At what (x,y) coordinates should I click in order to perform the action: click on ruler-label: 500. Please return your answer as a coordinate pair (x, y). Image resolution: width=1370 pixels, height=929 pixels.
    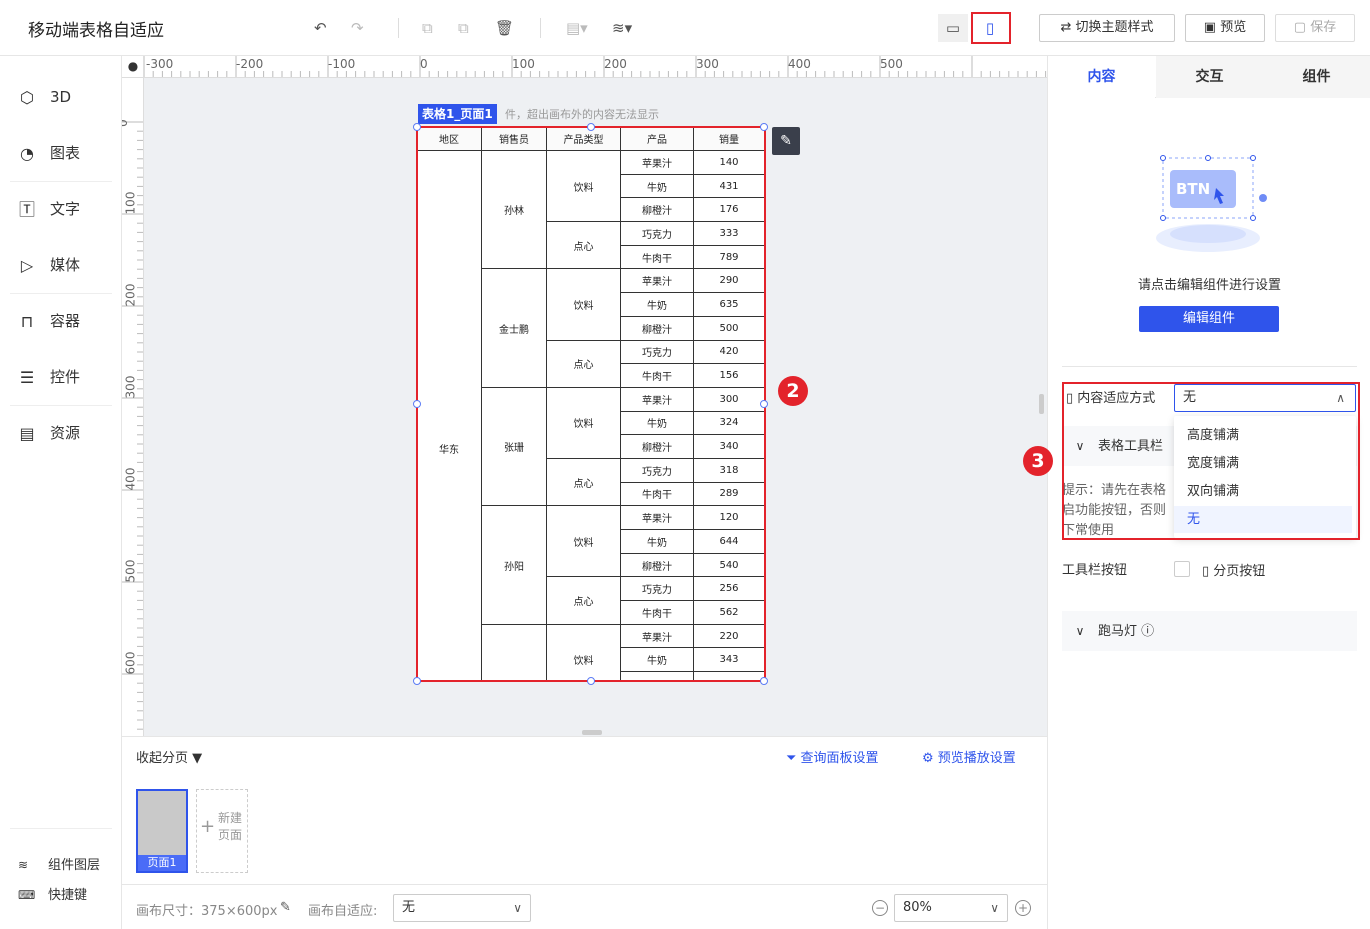
    Looking at the image, I should click on (130, 571).